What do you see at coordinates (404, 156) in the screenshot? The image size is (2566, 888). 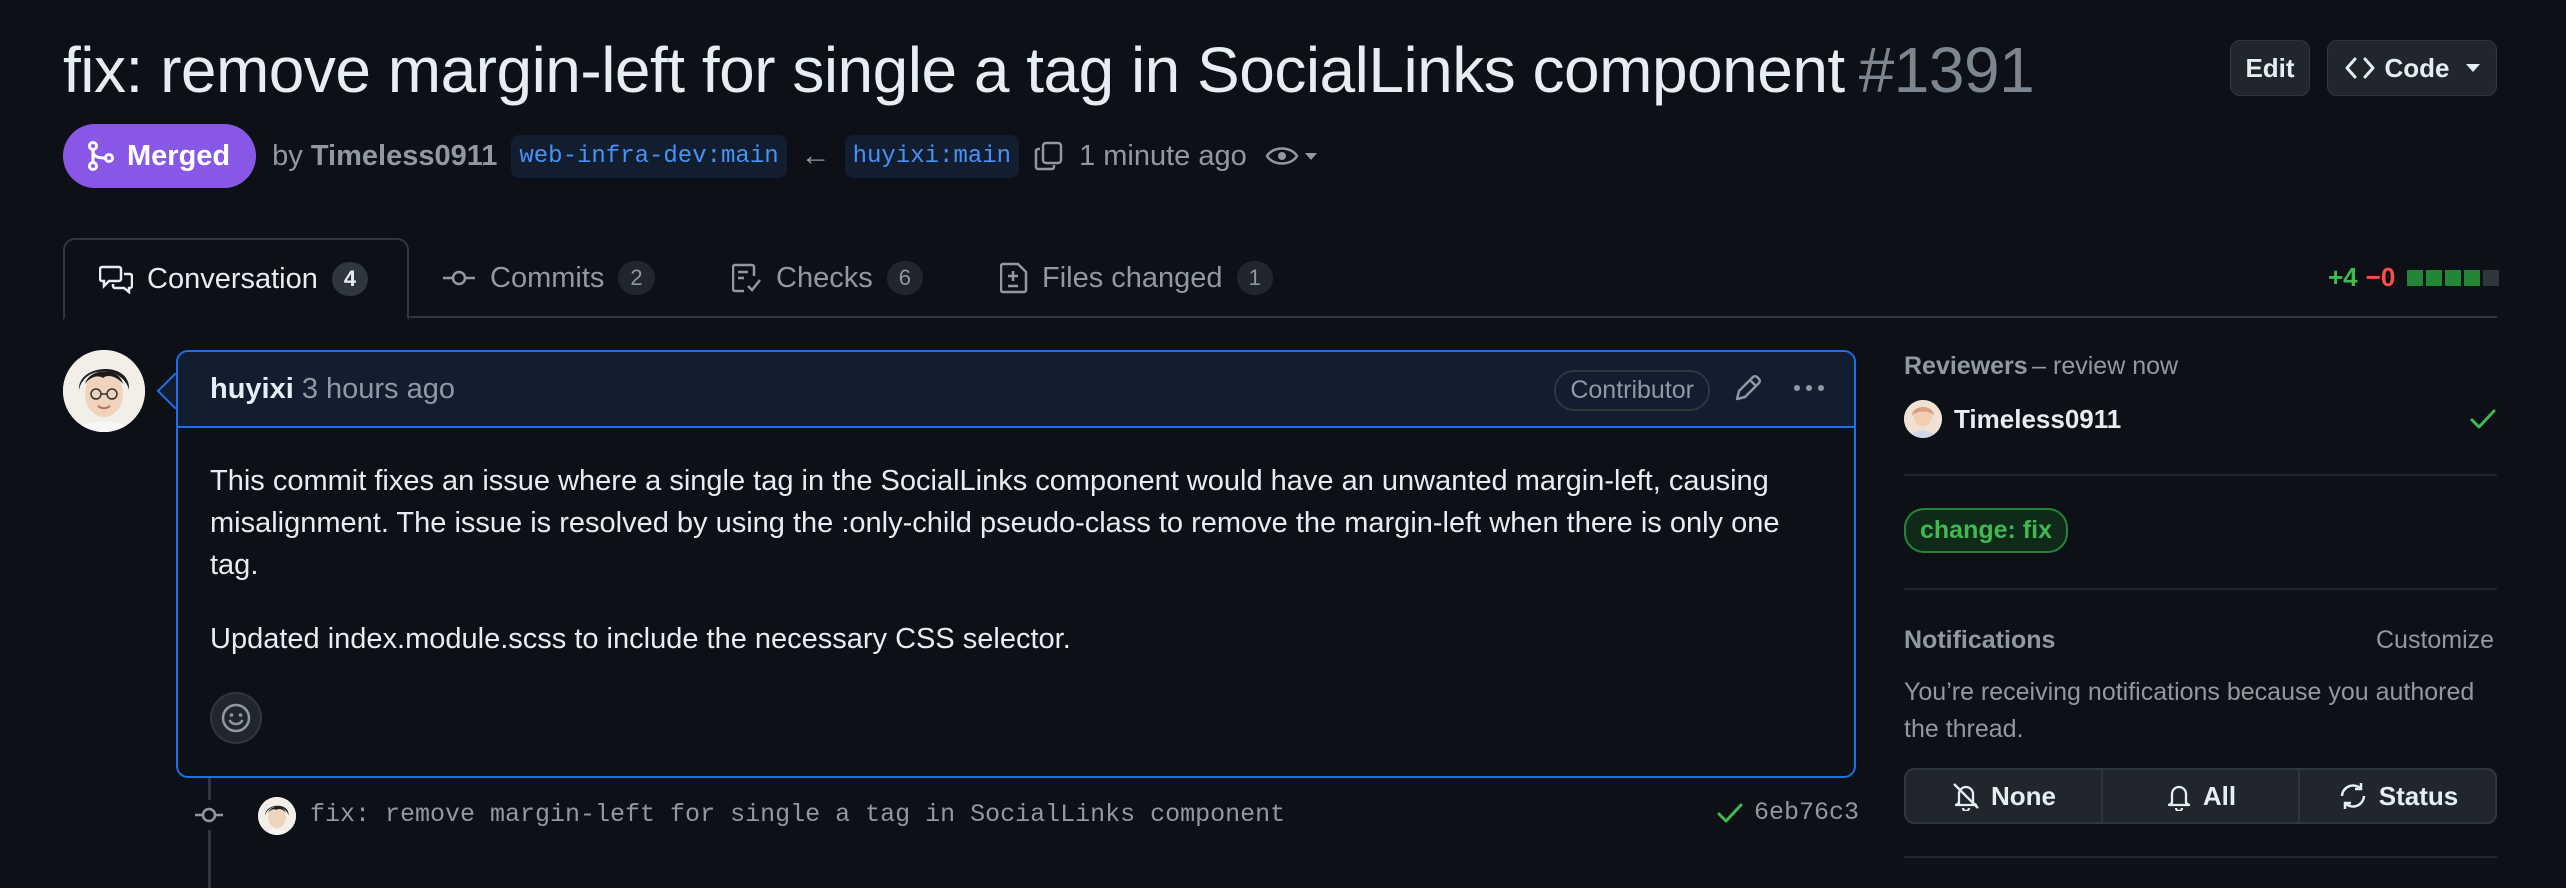 I see `author-link: Timeless0911` at bounding box center [404, 156].